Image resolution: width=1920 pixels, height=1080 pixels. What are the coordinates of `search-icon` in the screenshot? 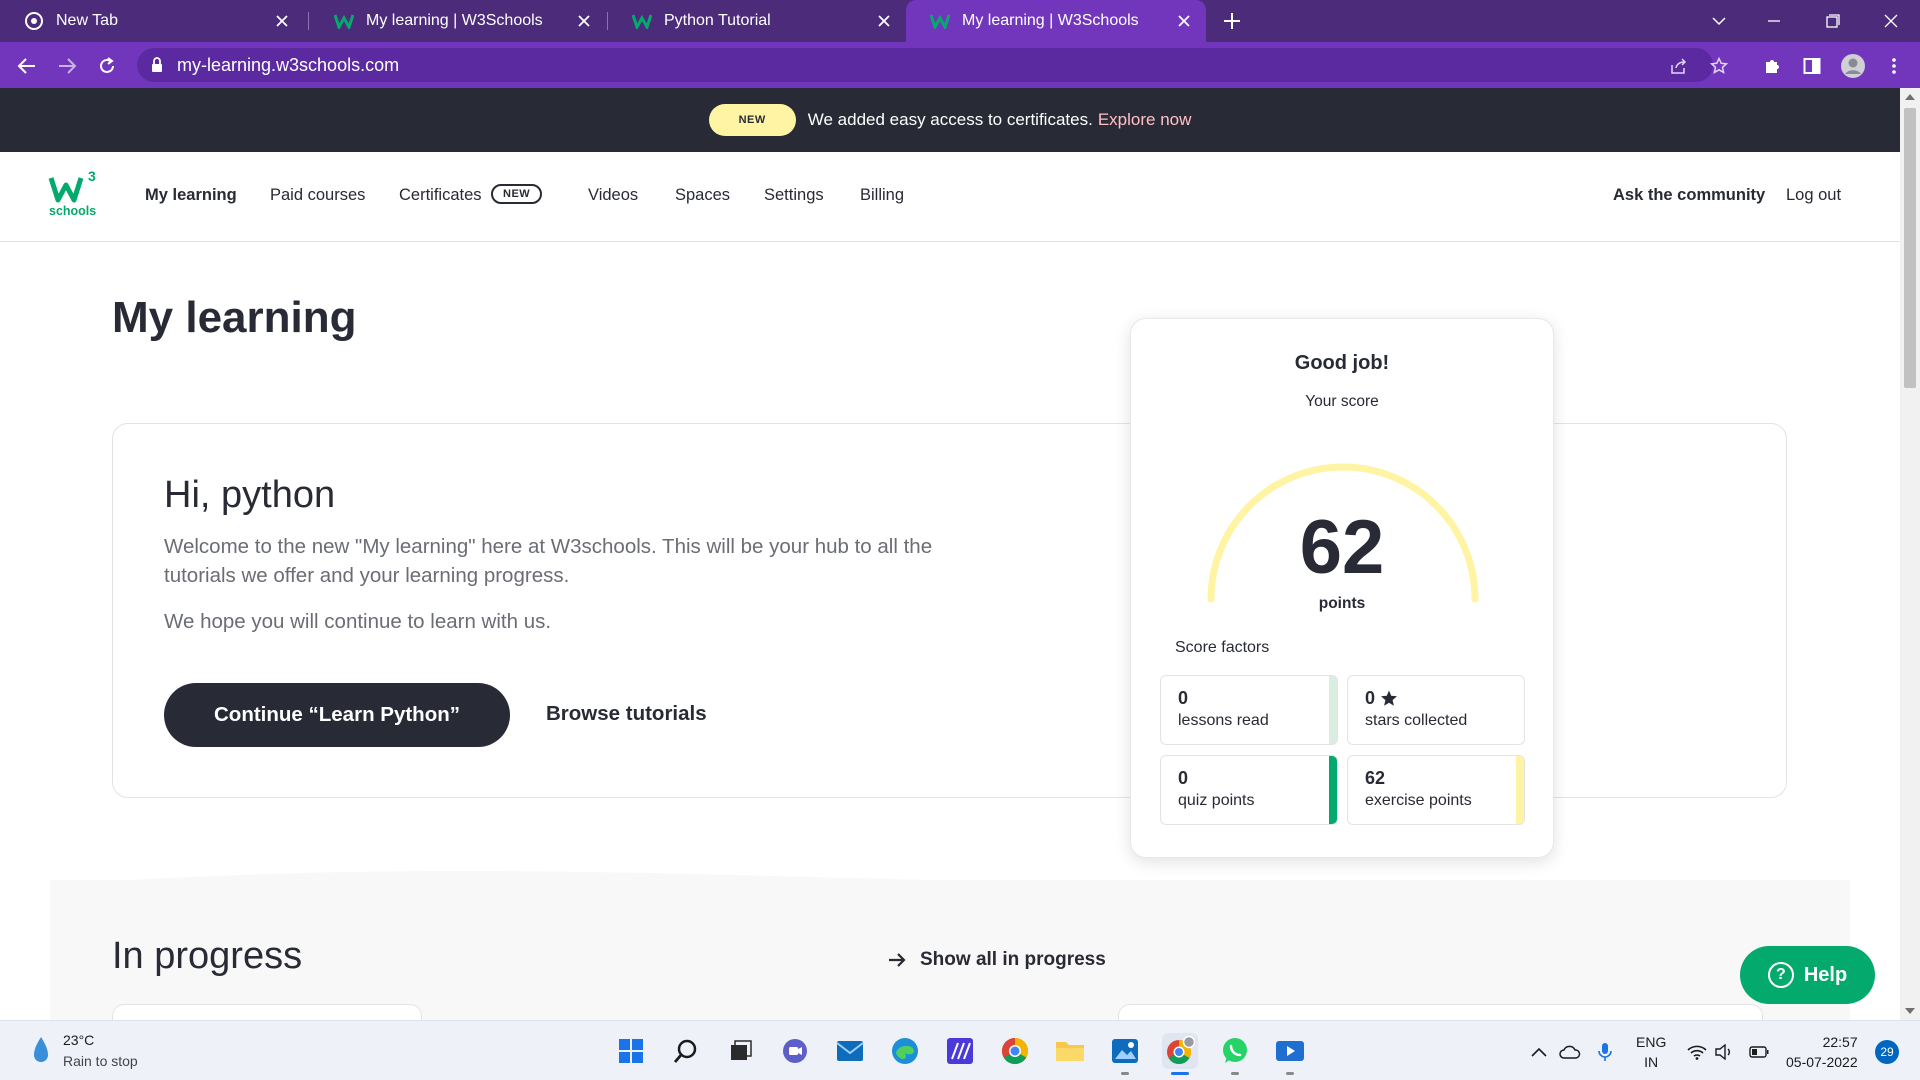 It's located at (686, 1051).